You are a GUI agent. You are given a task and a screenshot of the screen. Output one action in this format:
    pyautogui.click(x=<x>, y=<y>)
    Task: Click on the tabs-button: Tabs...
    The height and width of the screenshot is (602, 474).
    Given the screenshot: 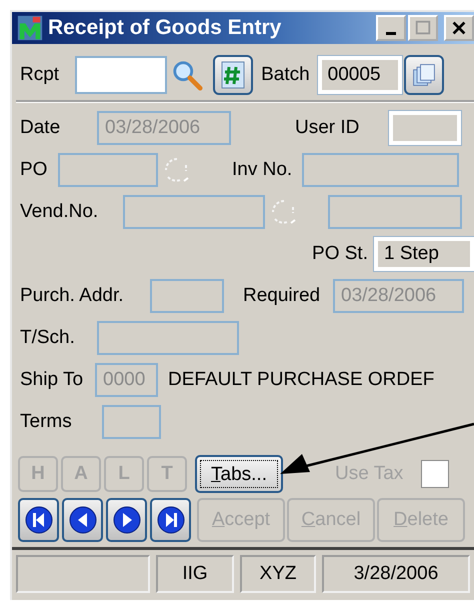 What is the action you would take?
    pyautogui.click(x=239, y=474)
    